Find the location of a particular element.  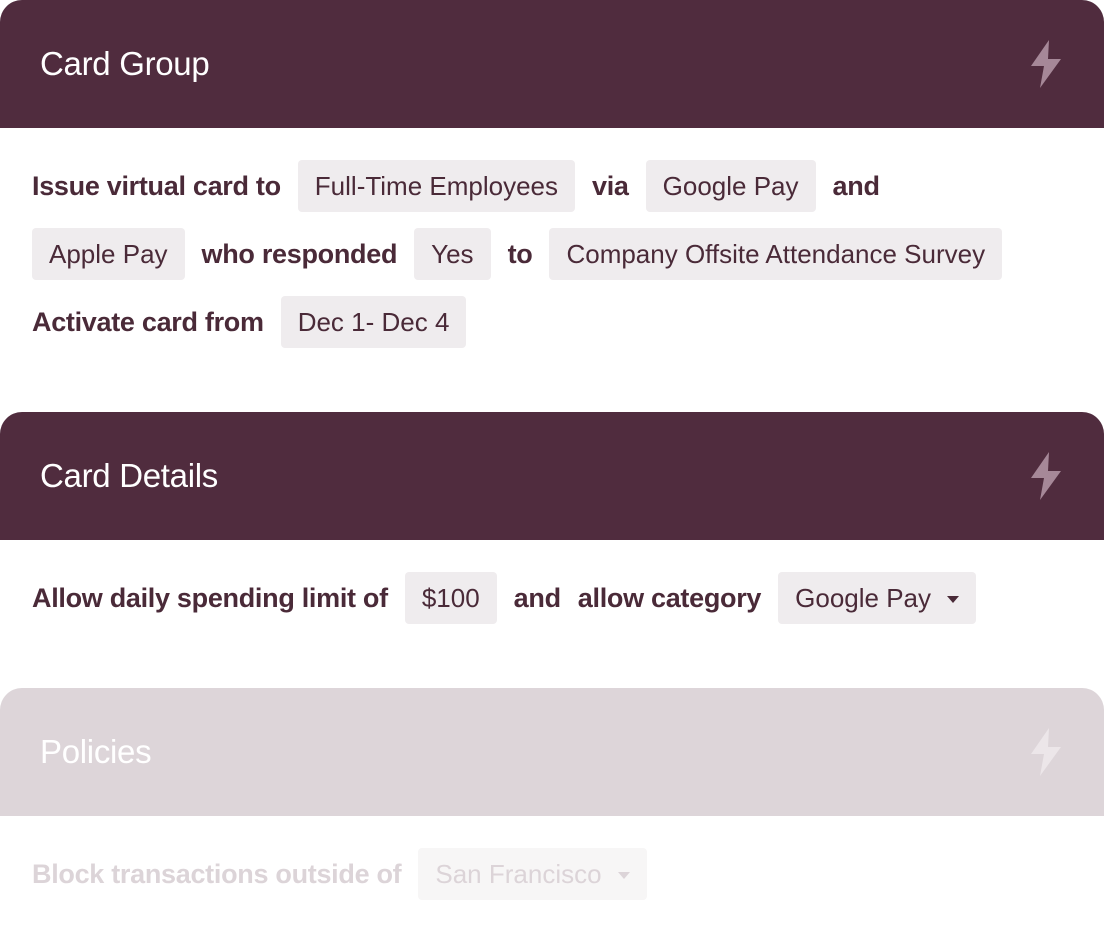

audience-selector: Full-Time Employees is located at coordinates (436, 186).